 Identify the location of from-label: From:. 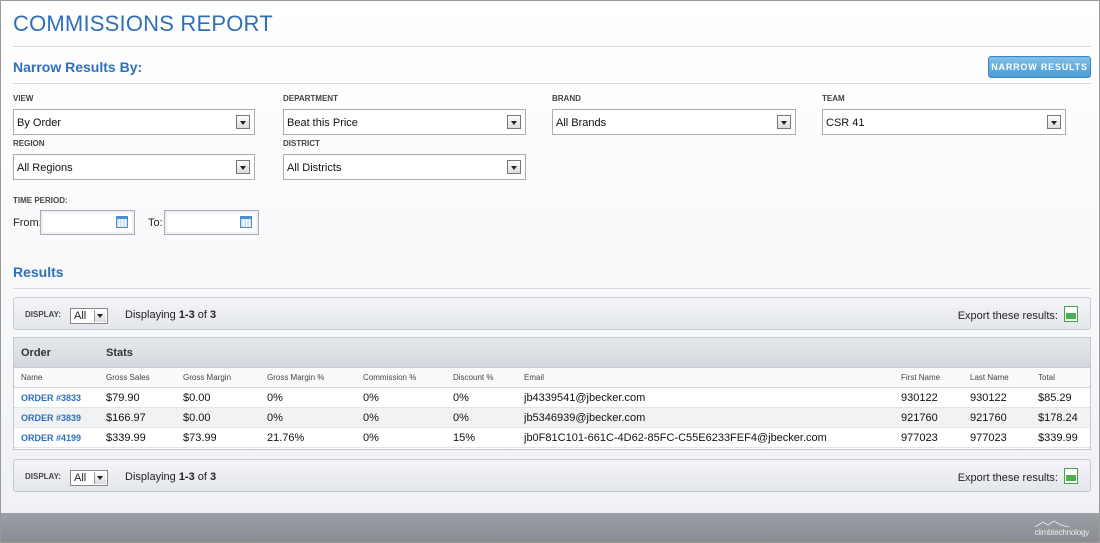
(27, 223).